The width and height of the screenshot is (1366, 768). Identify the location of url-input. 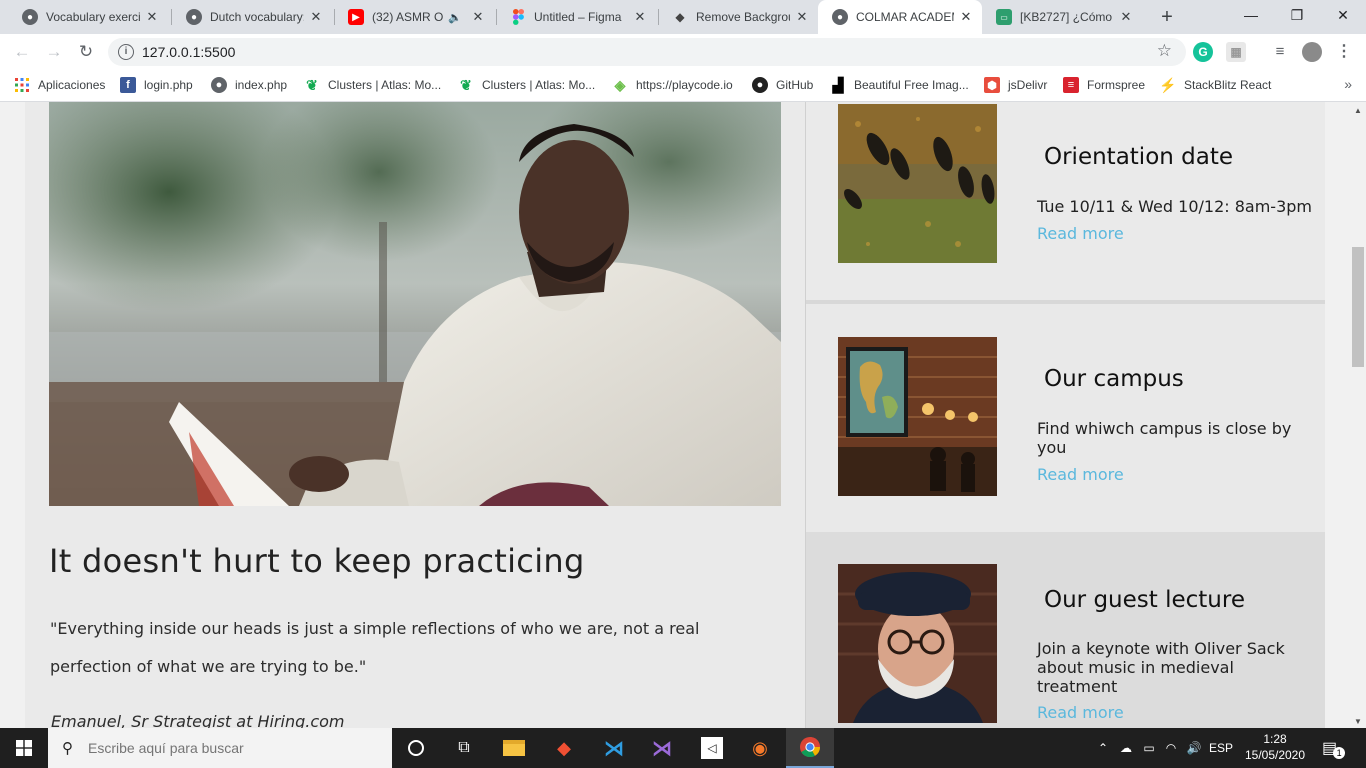
(592, 52).